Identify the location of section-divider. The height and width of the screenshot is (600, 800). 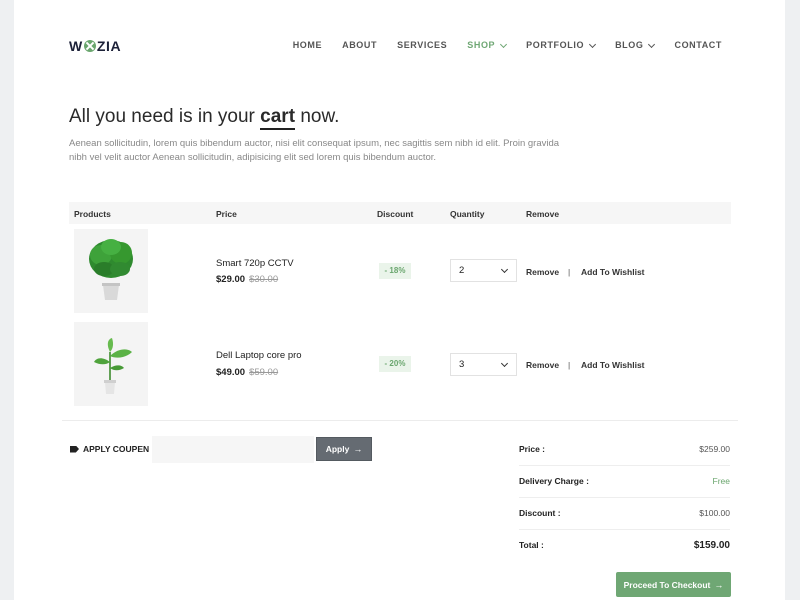
(400, 420).